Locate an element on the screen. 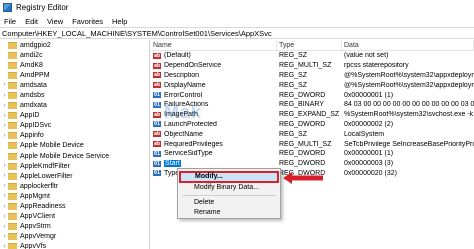  tree-item: › AppVClient is located at coordinates (74, 217).